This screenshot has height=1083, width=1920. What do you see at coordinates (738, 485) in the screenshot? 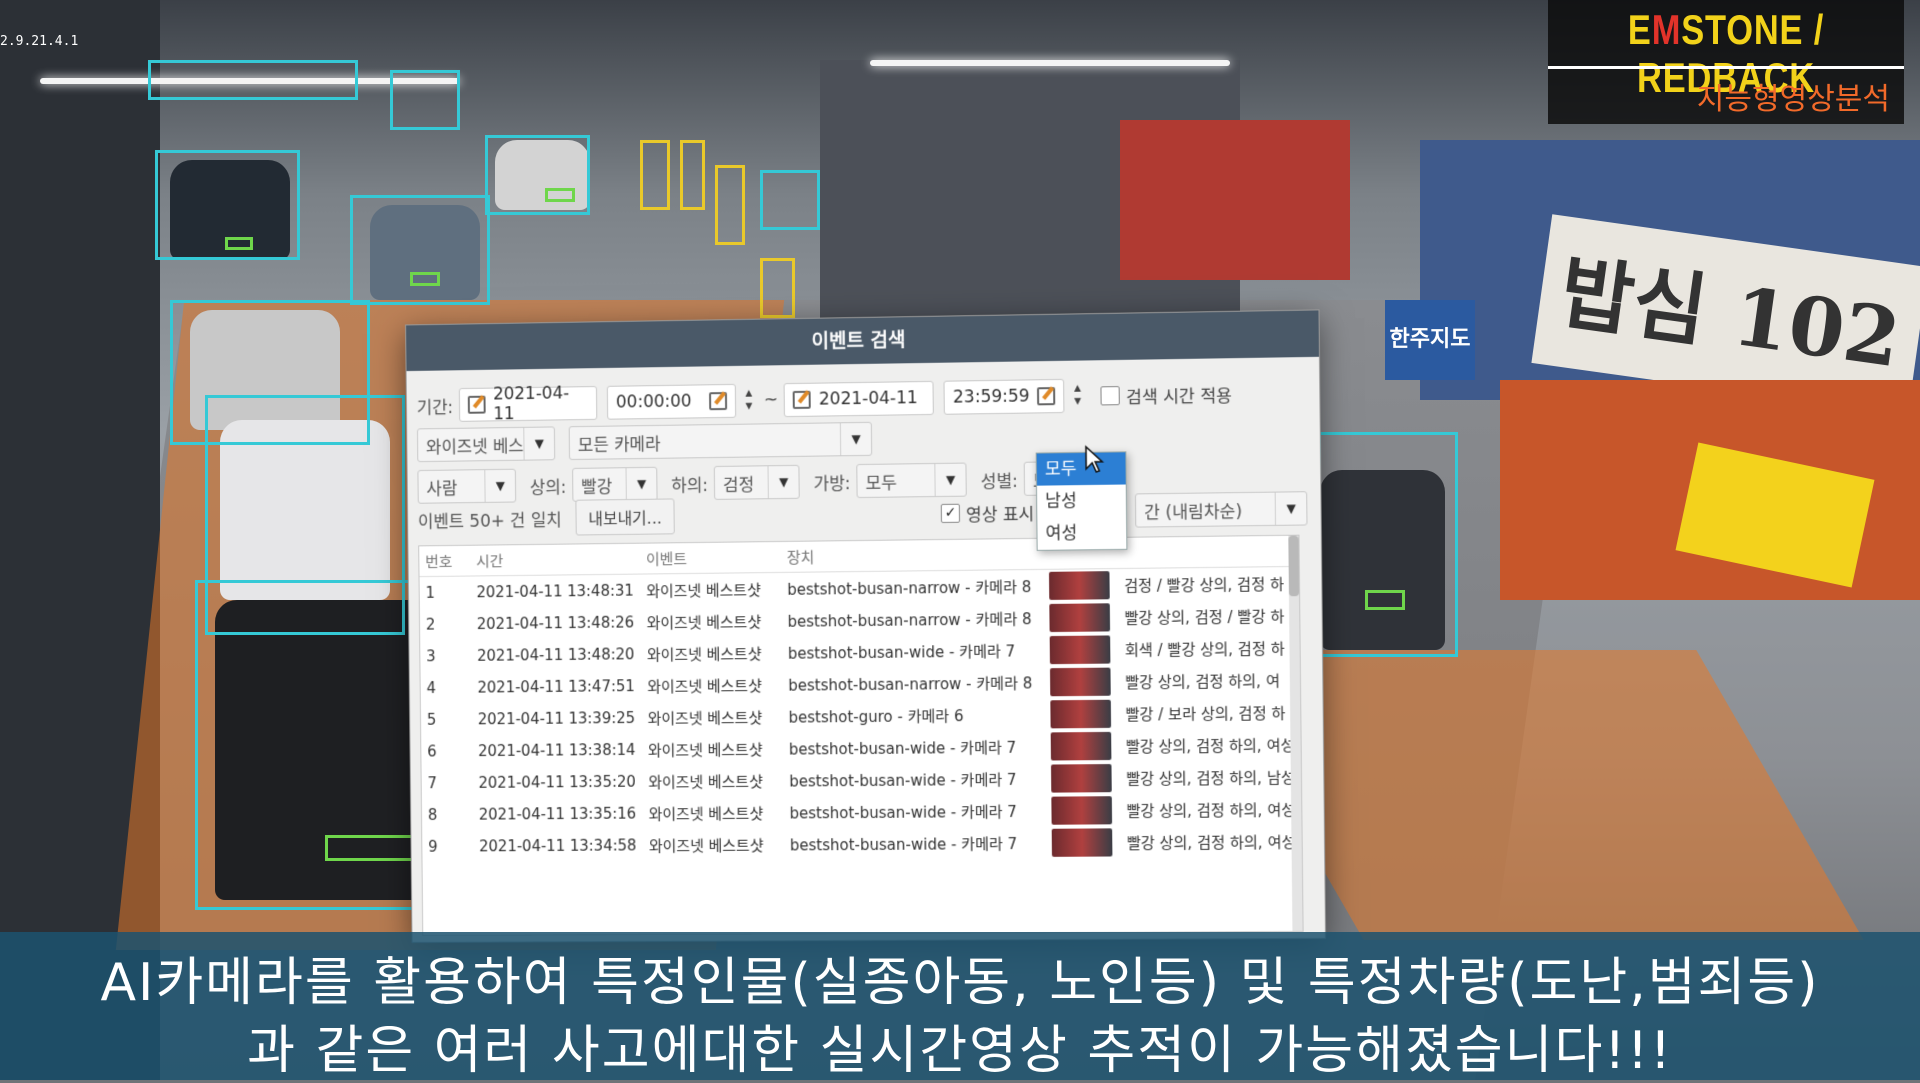
I see `lower-color-value: 검정` at bounding box center [738, 485].